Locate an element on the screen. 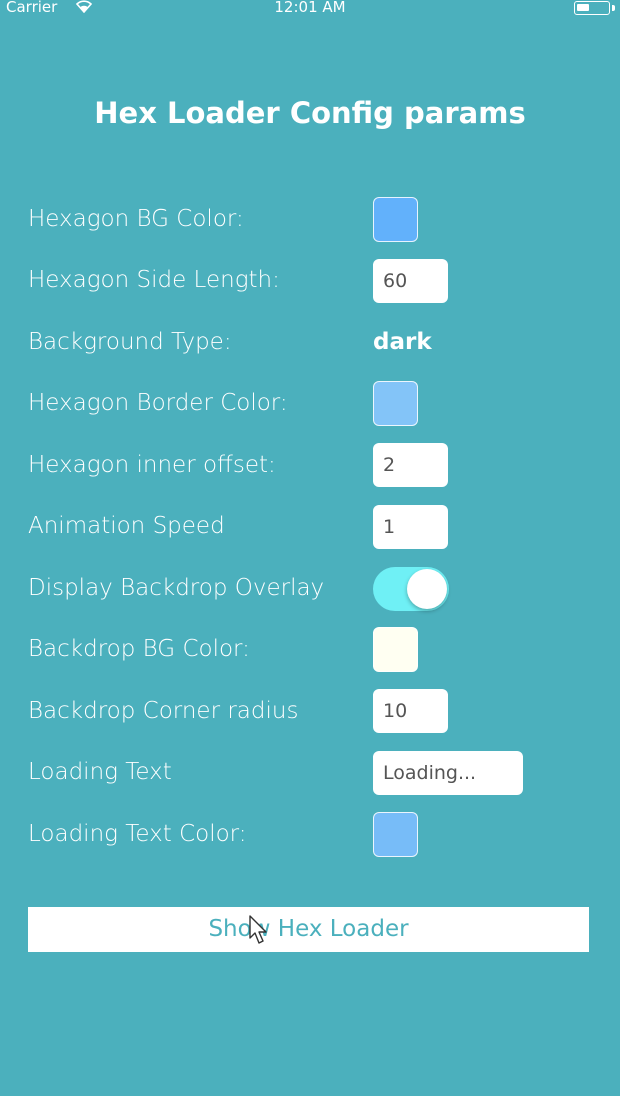  battery-tip is located at coordinates (613, 8).